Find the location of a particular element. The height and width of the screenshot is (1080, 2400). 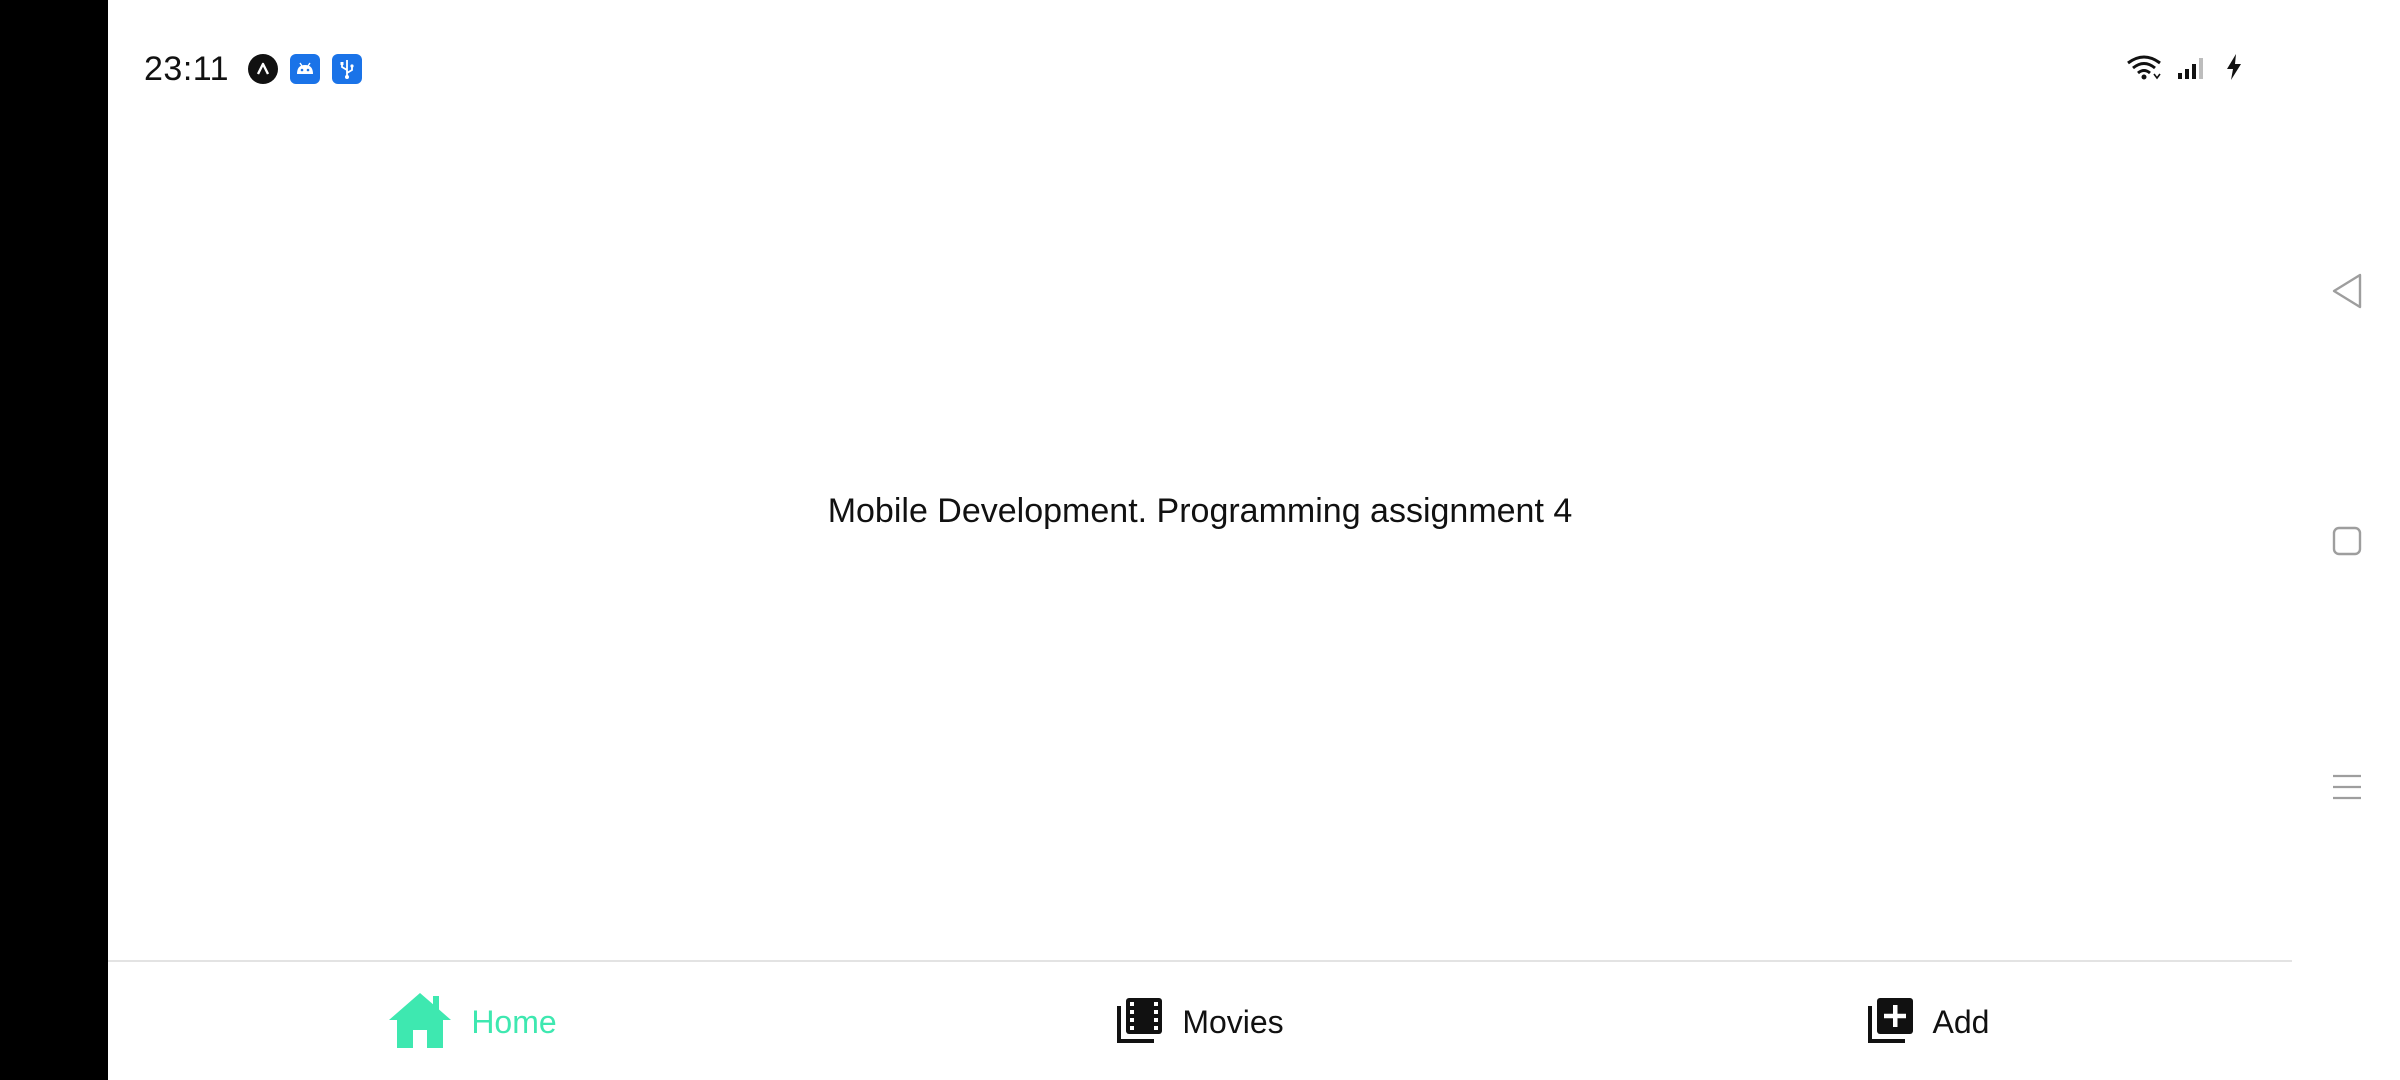

android-icon is located at coordinates (305, 69).